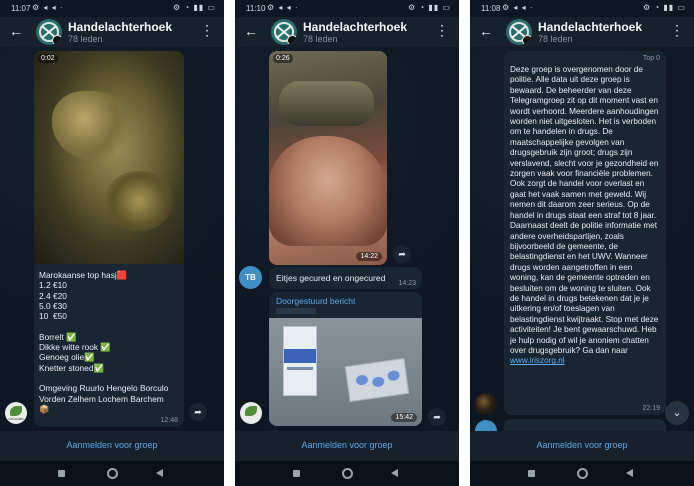 This screenshot has width=694, height=486. Describe the element at coordinates (347, 8) in the screenshot. I see `status-bar: 11:10 ⚙ ◂ ◂ · ⚙ ◔ ▮▮ ▭` at that location.